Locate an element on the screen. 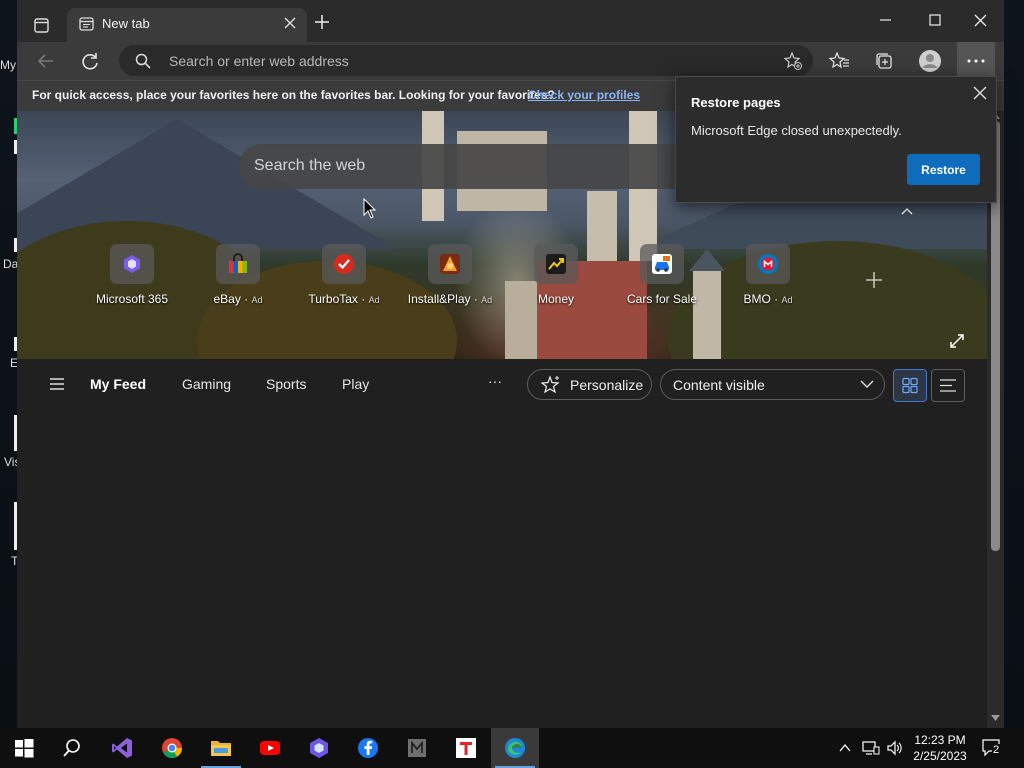 This screenshot has width=1024, height=768. notification-count: 2 is located at coordinates (996, 750).